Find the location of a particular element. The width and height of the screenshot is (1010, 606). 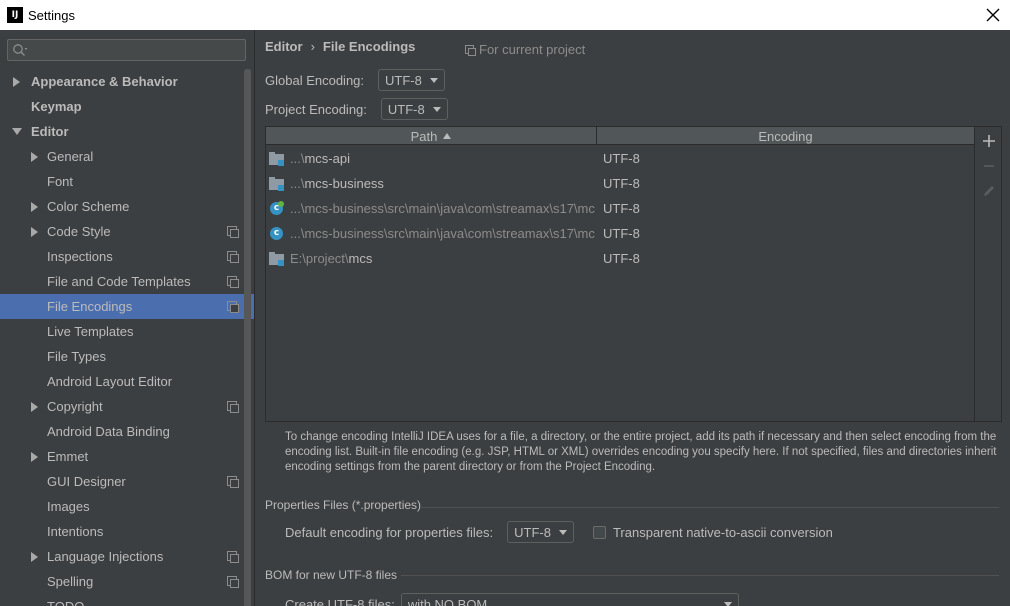

column-header-encoding: Encoding is located at coordinates (785, 136).